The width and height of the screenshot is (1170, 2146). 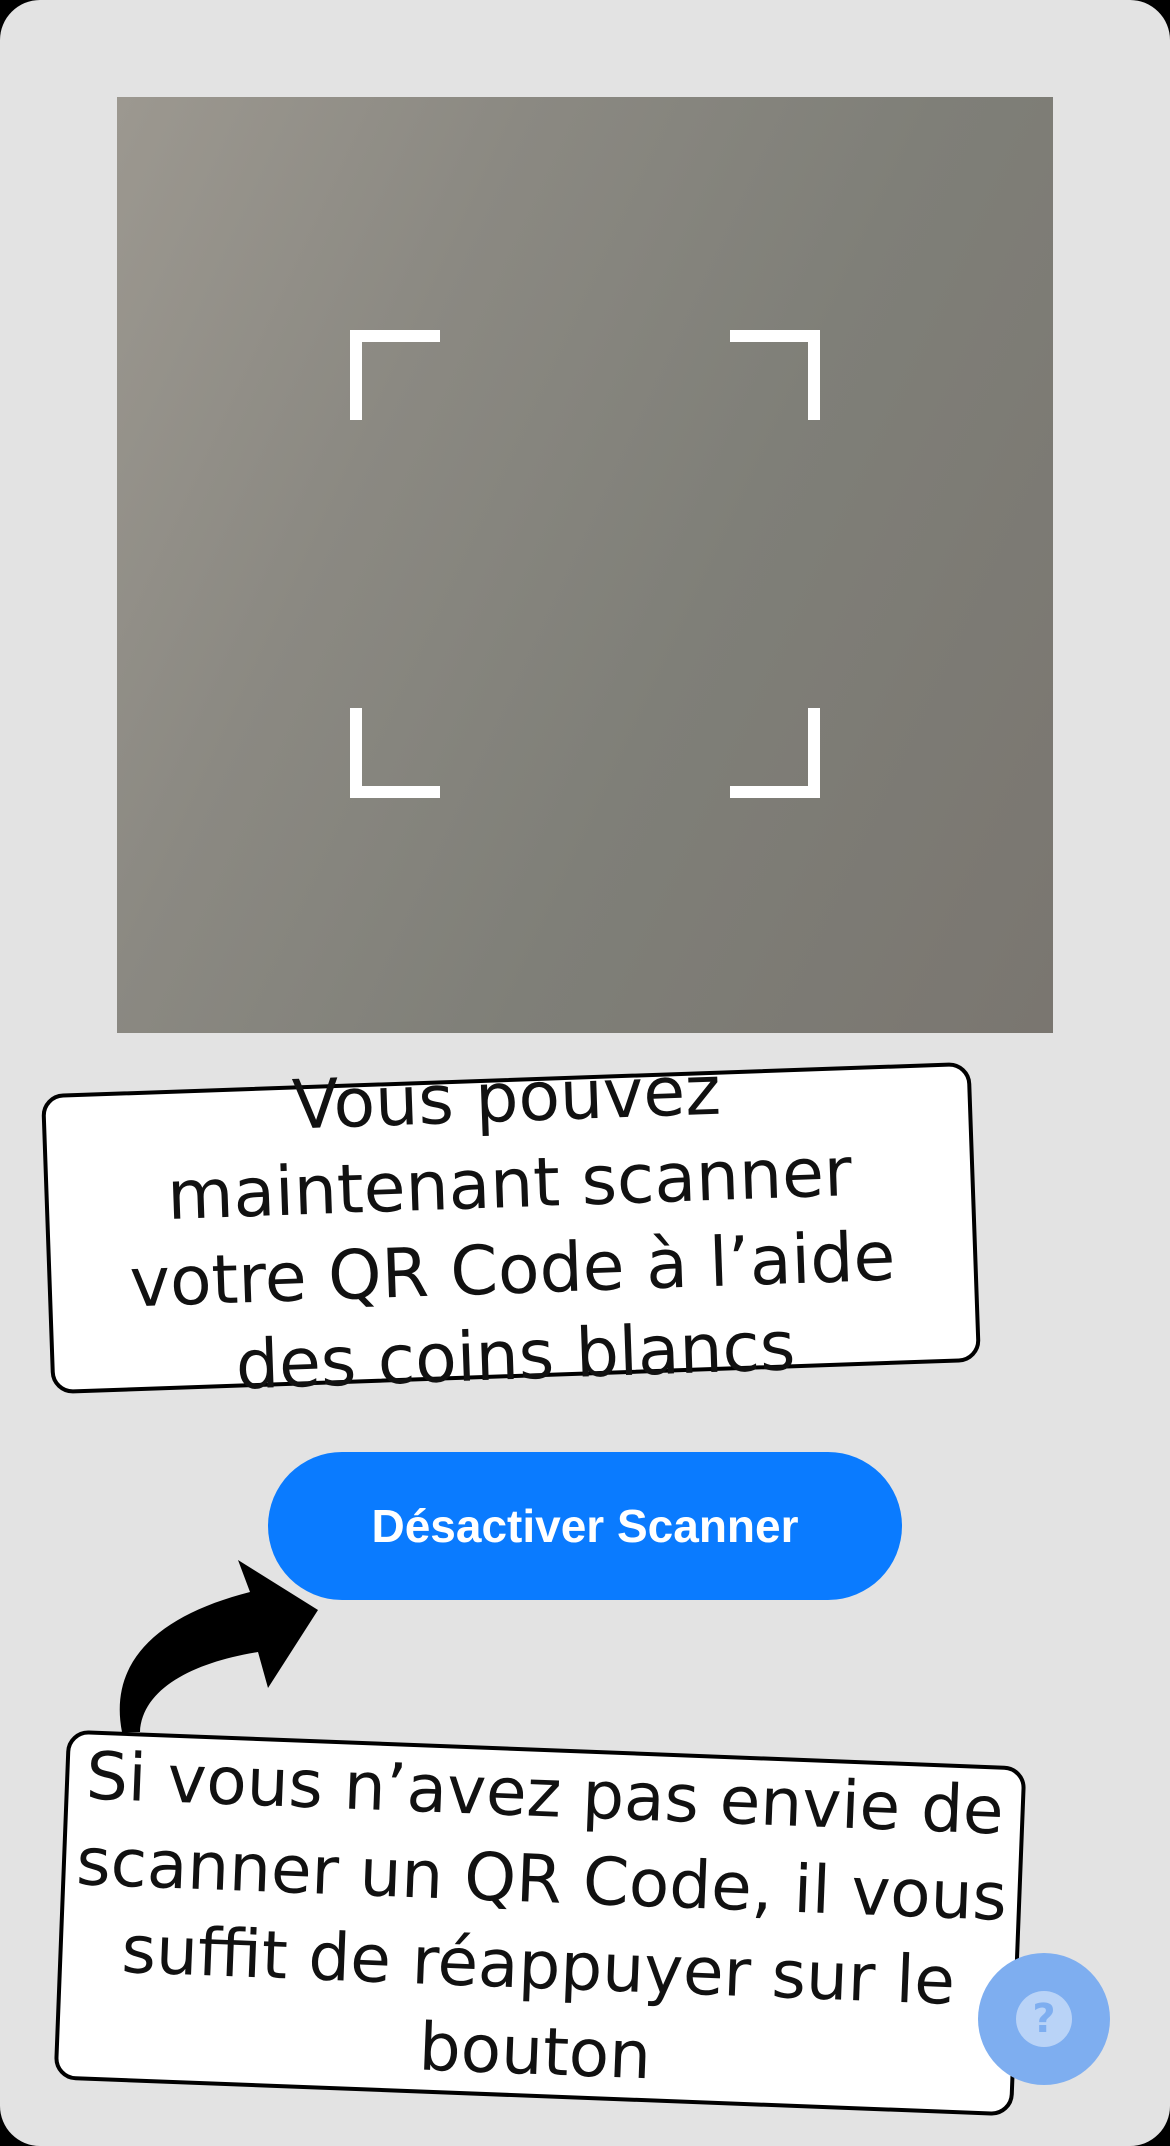 I want to click on help-glyph: ?, so click(x=1044, y=2019).